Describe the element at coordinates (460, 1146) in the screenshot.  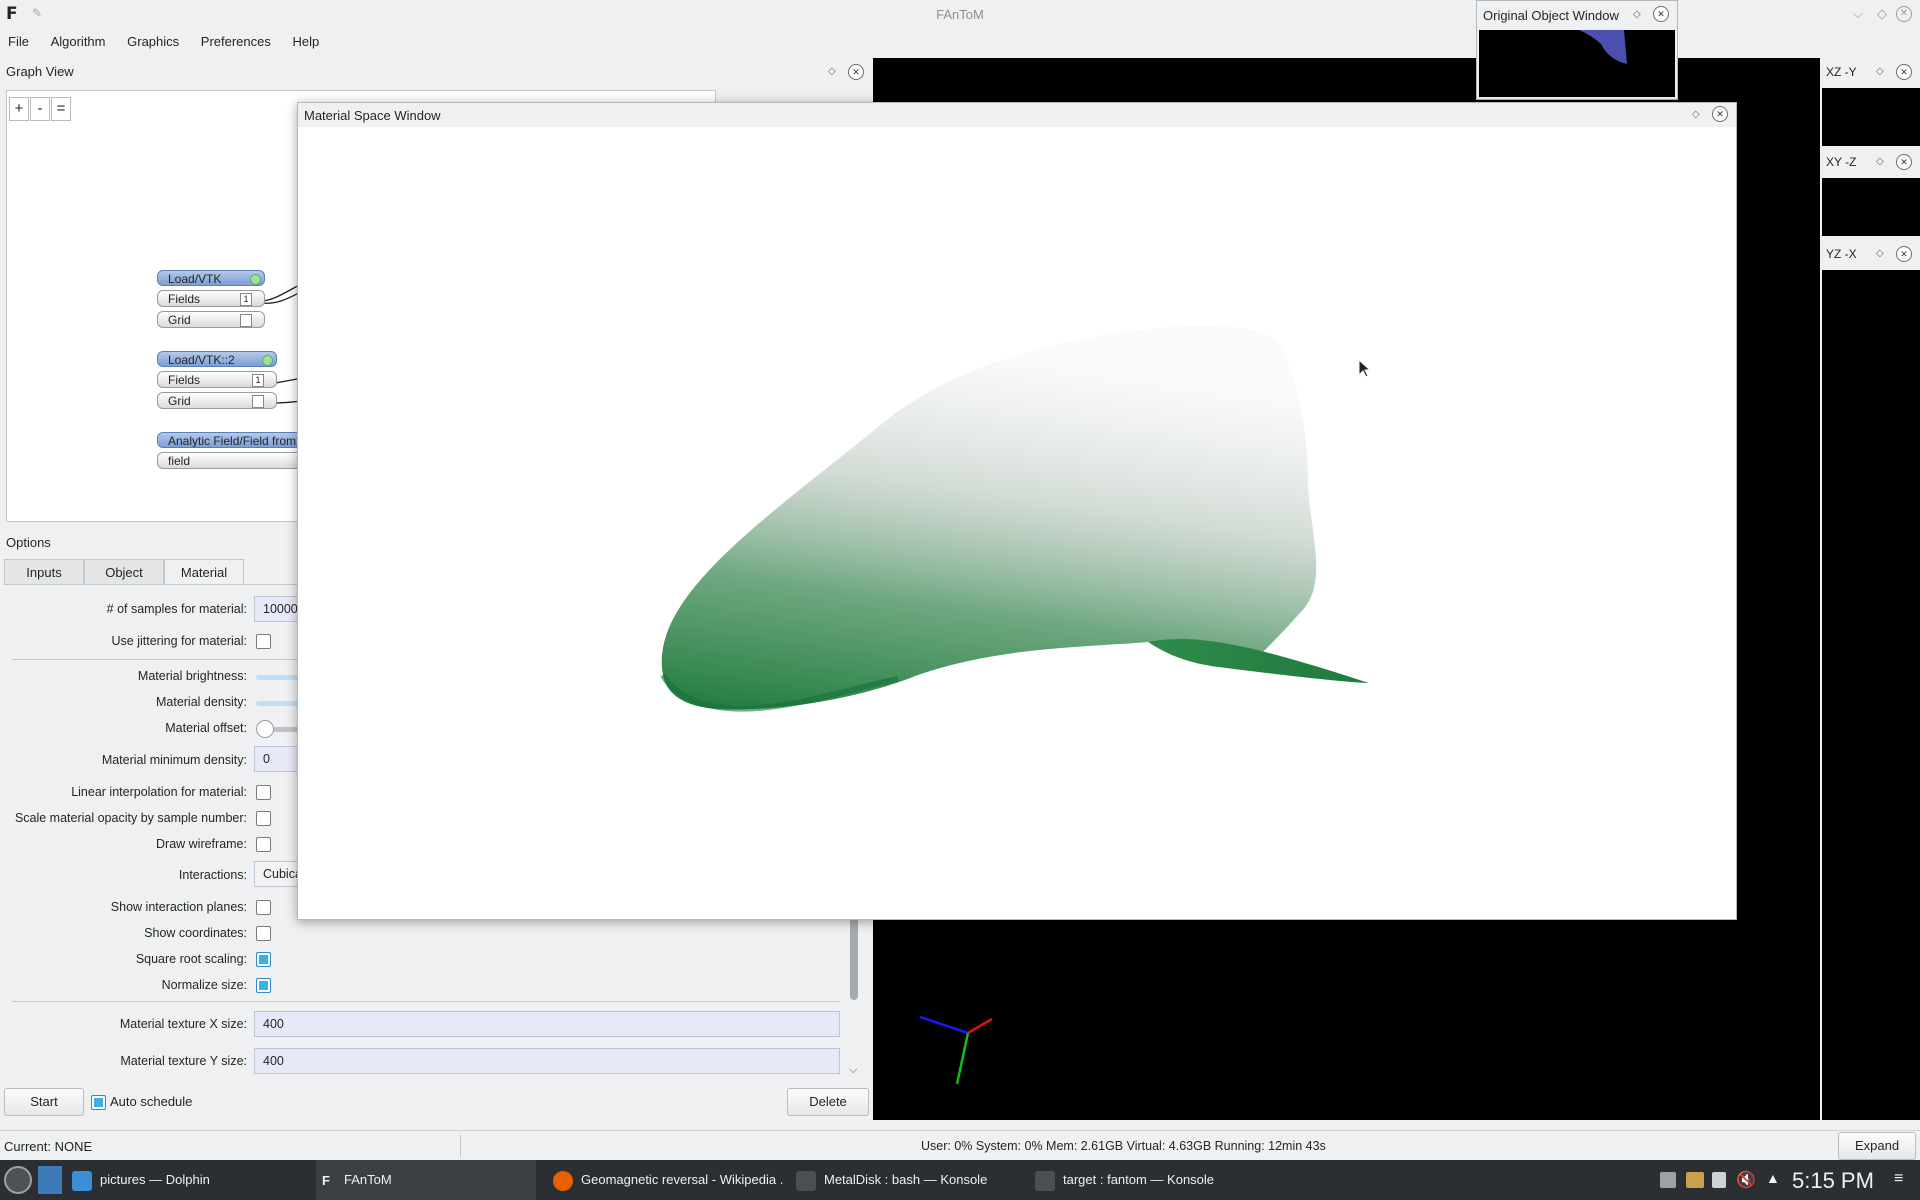
I see `divider` at that location.